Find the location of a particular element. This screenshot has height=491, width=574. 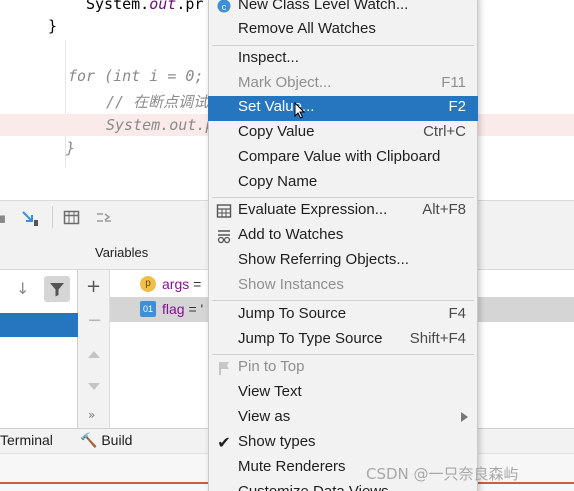

variable-row: args = is located at coordinates (181, 284).